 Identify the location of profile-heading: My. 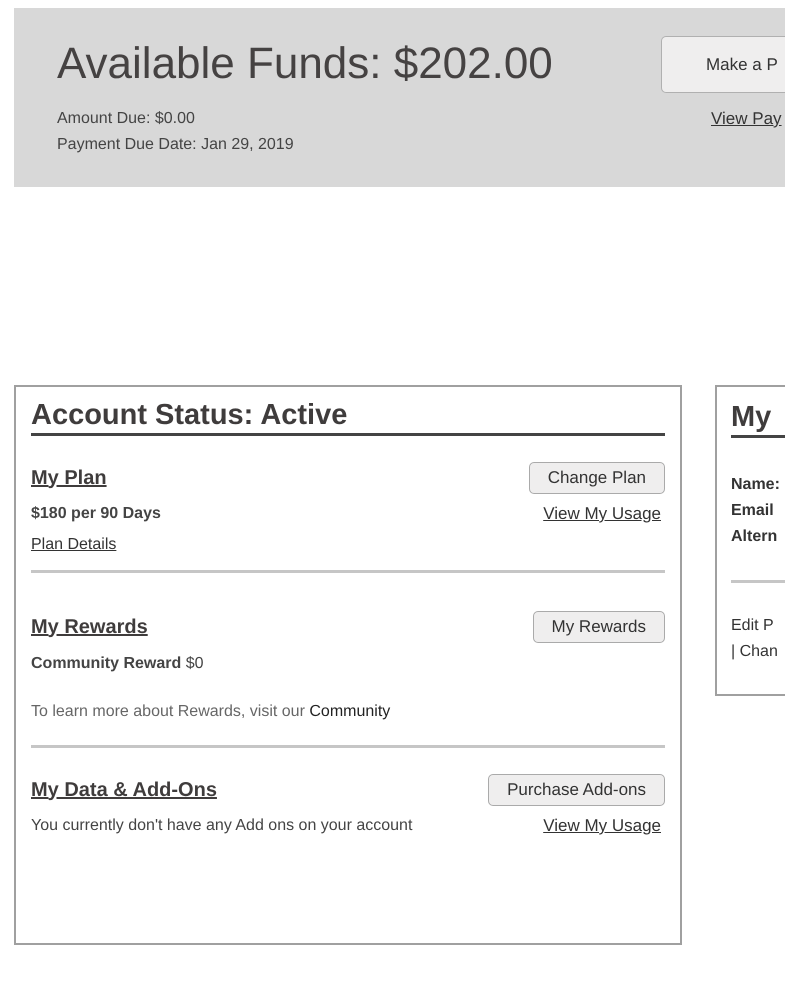
(758, 419).